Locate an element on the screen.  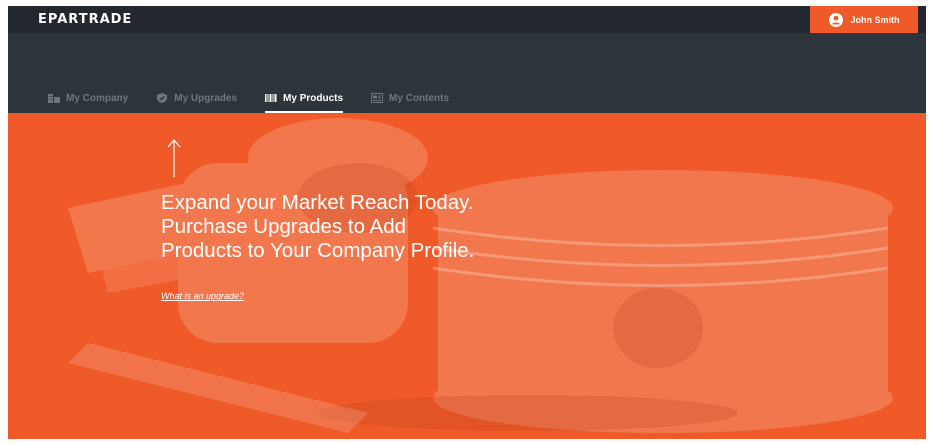
what-is-upgrade-link: What is an upgrade? is located at coordinates (202, 296).